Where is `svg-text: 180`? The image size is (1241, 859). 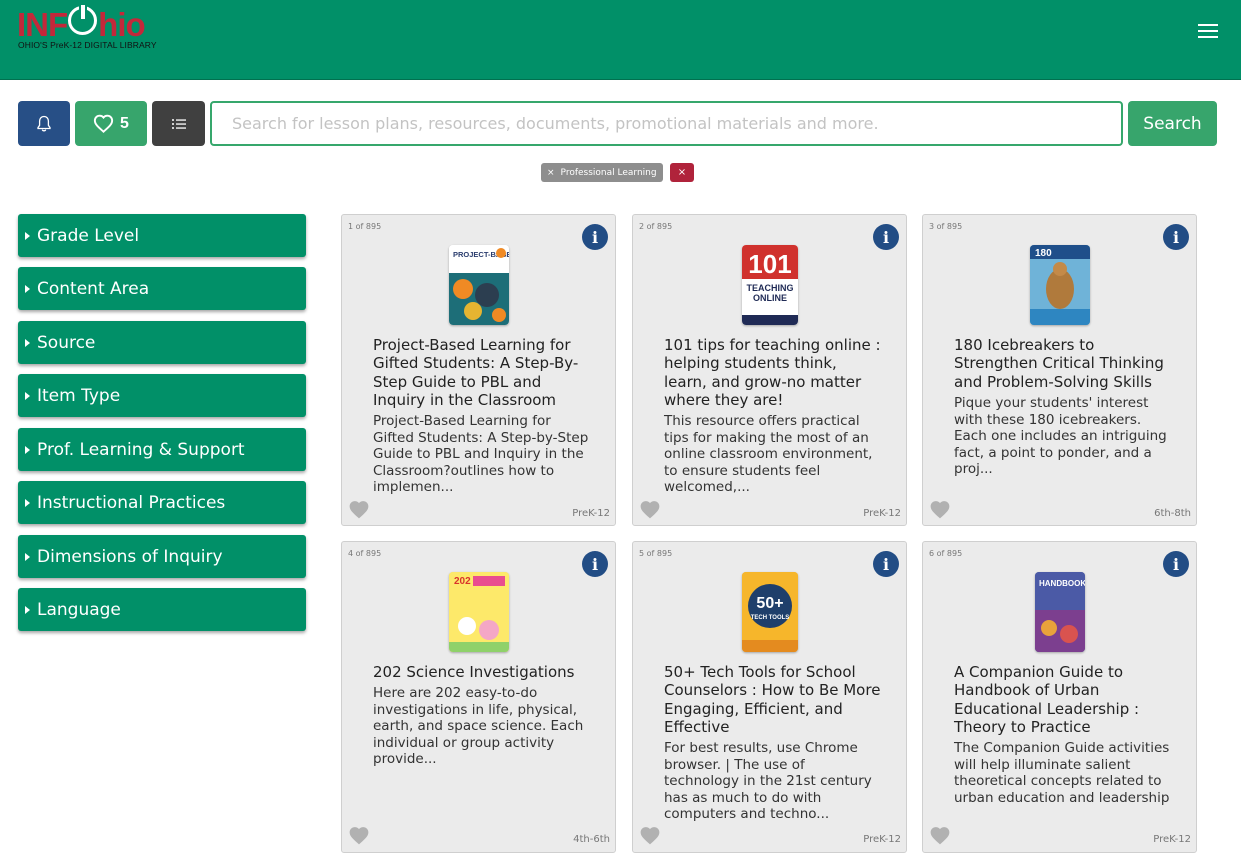
svg-text: 180 is located at coordinates (1043, 253).